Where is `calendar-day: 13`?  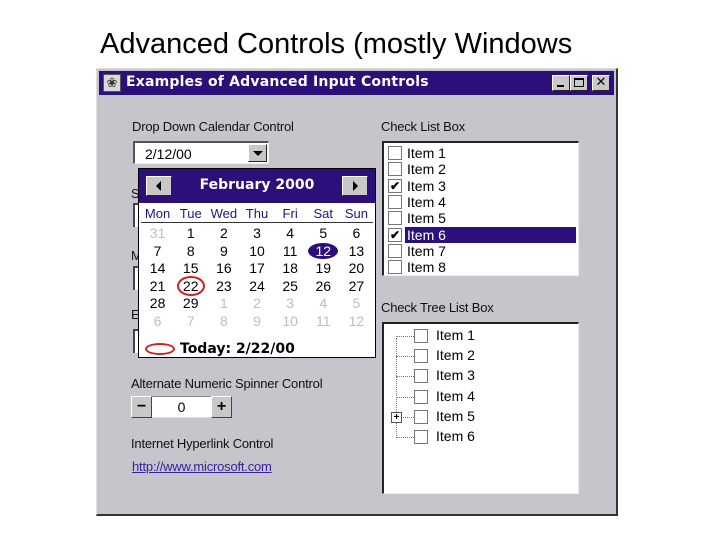 calendar-day: 13 is located at coordinates (356, 252).